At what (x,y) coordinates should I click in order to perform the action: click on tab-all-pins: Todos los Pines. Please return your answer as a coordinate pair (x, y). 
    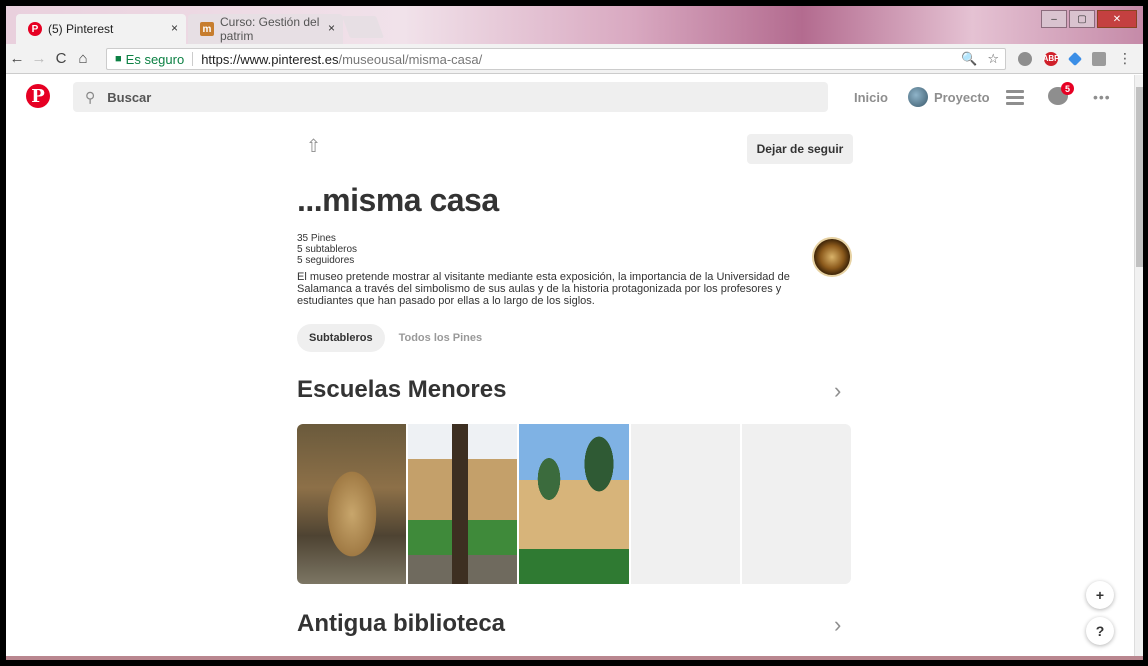
    Looking at the image, I should click on (441, 338).